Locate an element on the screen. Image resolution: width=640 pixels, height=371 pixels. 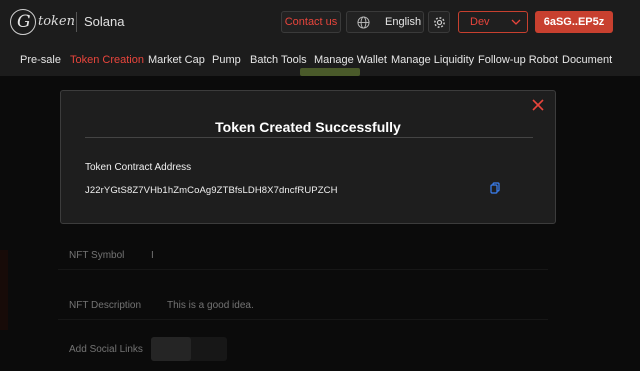
copy-icon is located at coordinates (495, 188).